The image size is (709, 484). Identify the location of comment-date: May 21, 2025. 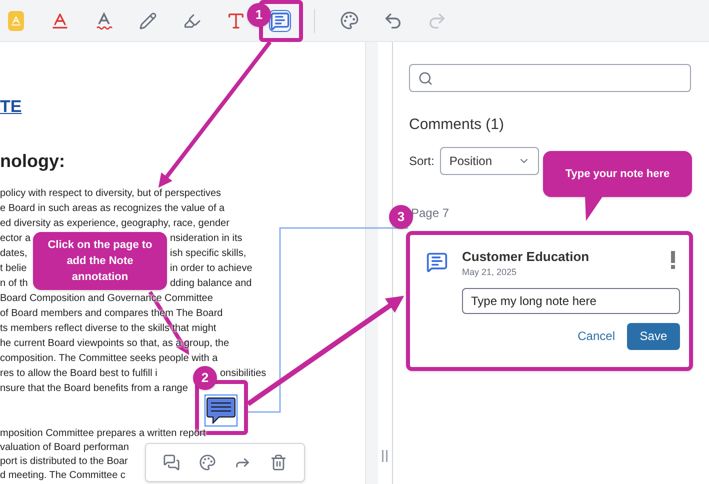
(490, 272).